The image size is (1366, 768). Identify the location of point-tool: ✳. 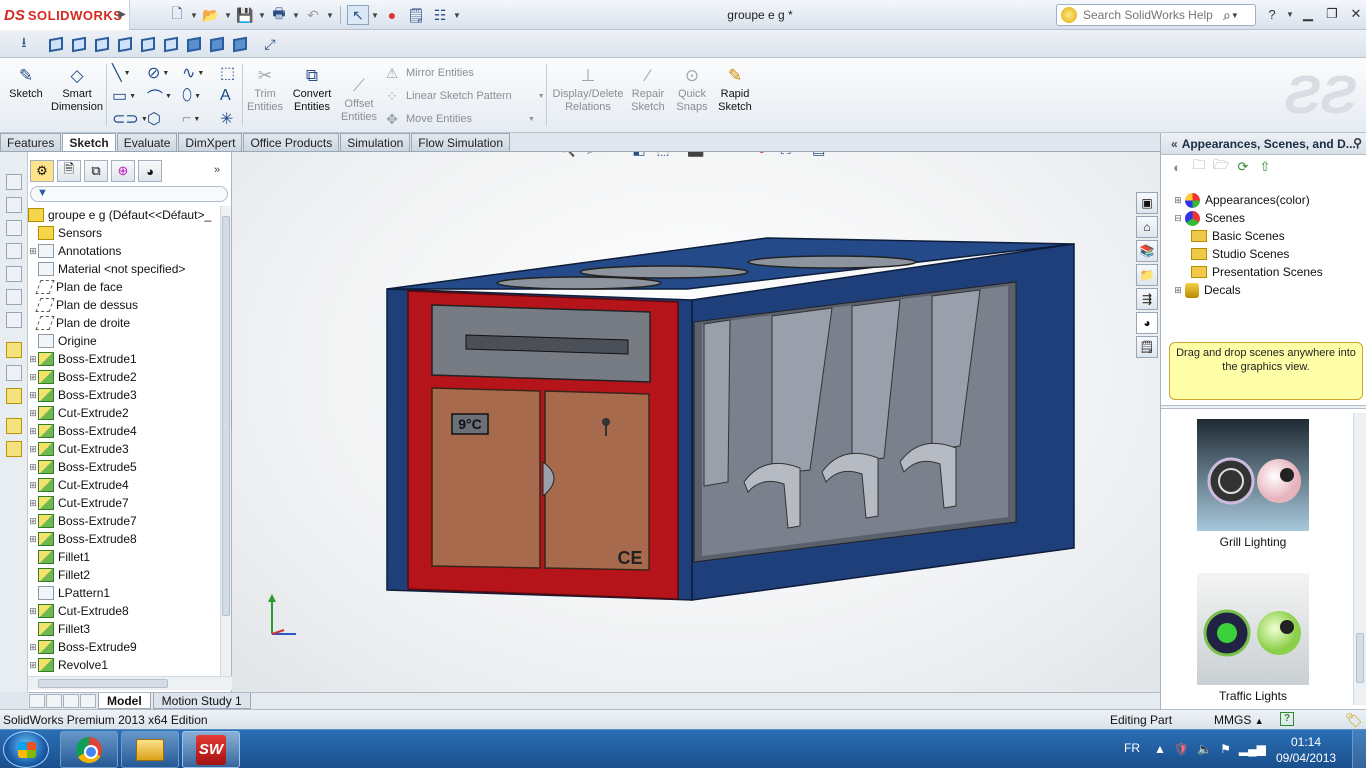
(226, 119).